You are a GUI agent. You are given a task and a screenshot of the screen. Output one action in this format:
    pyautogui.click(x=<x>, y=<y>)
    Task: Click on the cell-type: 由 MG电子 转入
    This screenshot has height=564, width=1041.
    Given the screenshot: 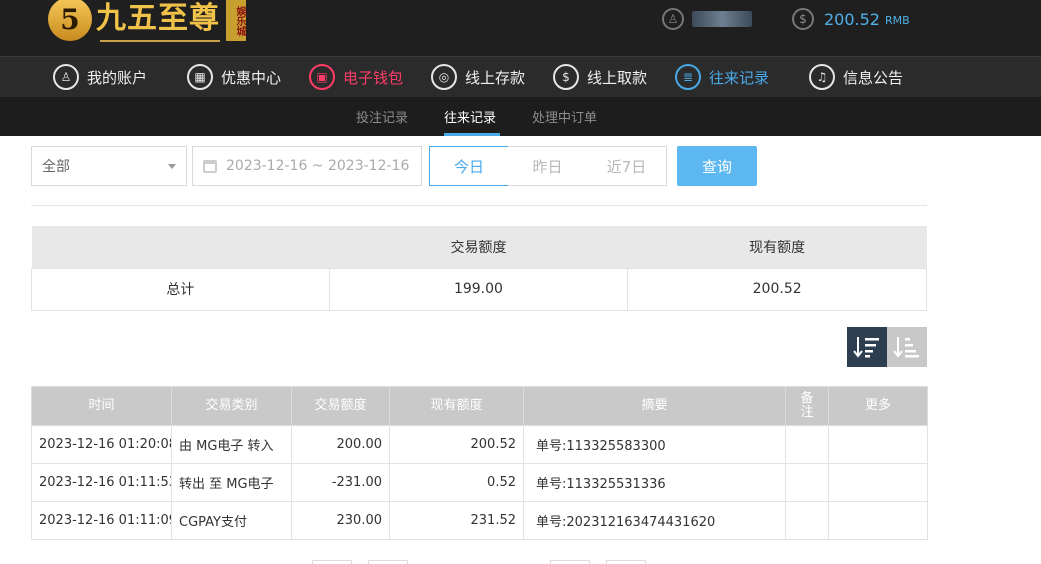 What is the action you would take?
    pyautogui.click(x=231, y=444)
    